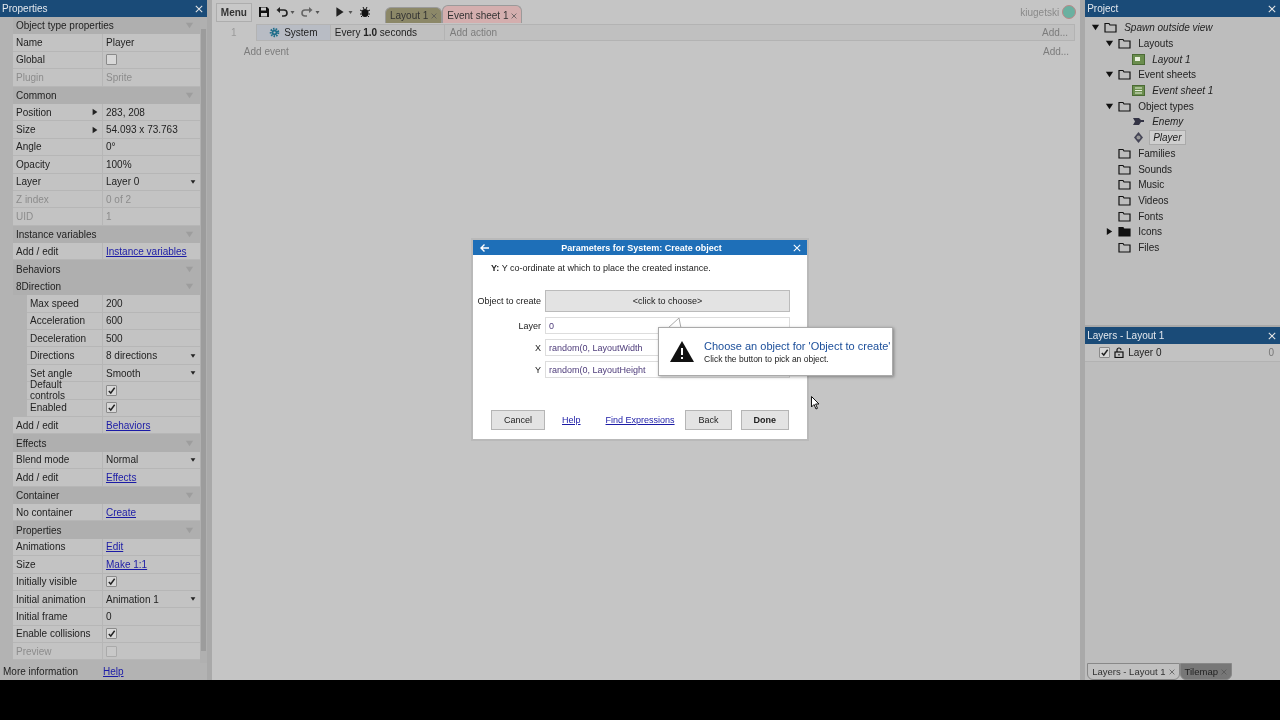 This screenshot has height=720, width=1280. Describe the element at coordinates (114, 303) in the screenshot. I see `property-value: 200` at that location.